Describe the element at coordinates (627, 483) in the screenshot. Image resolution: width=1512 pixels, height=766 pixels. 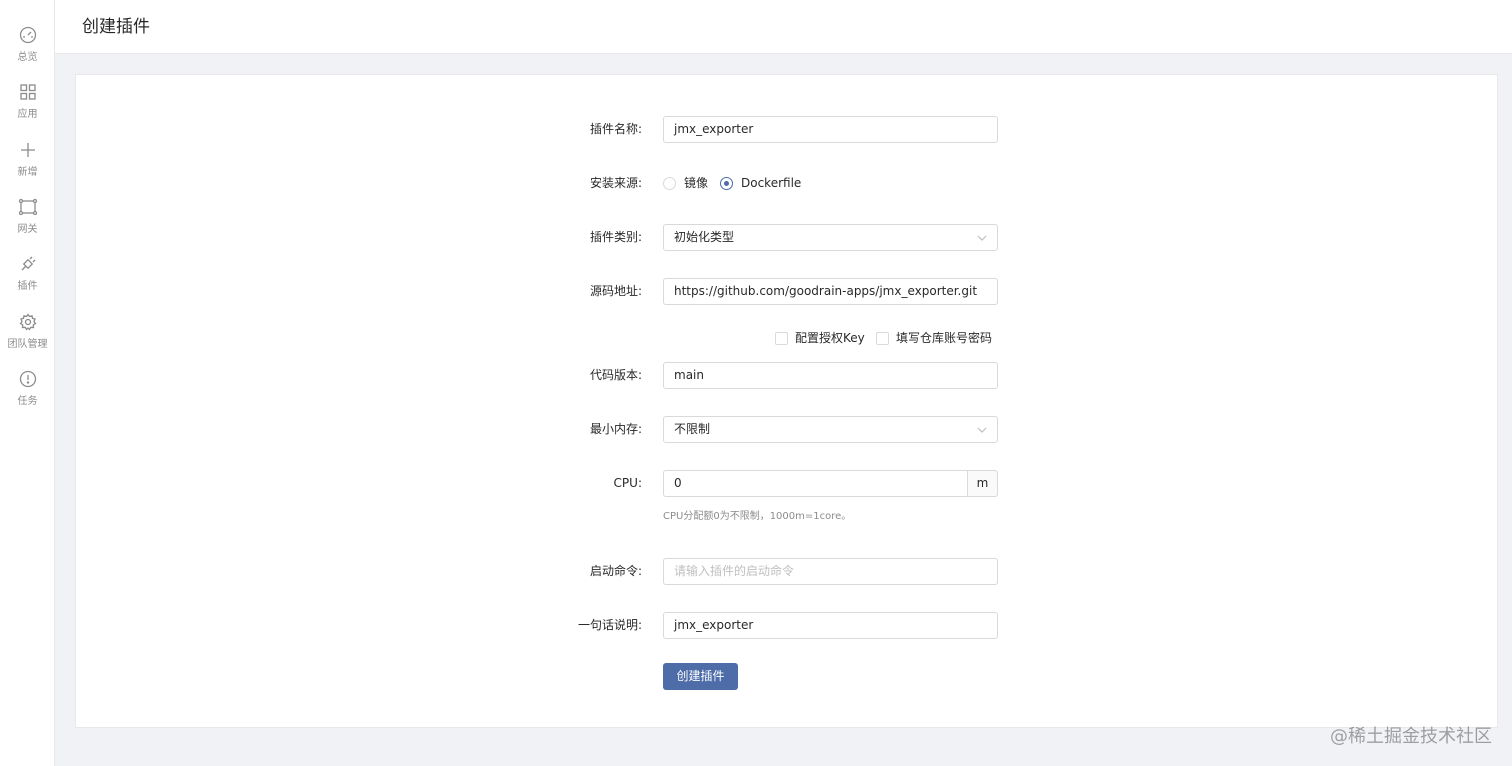
I see `field-label: CPU:` at that location.